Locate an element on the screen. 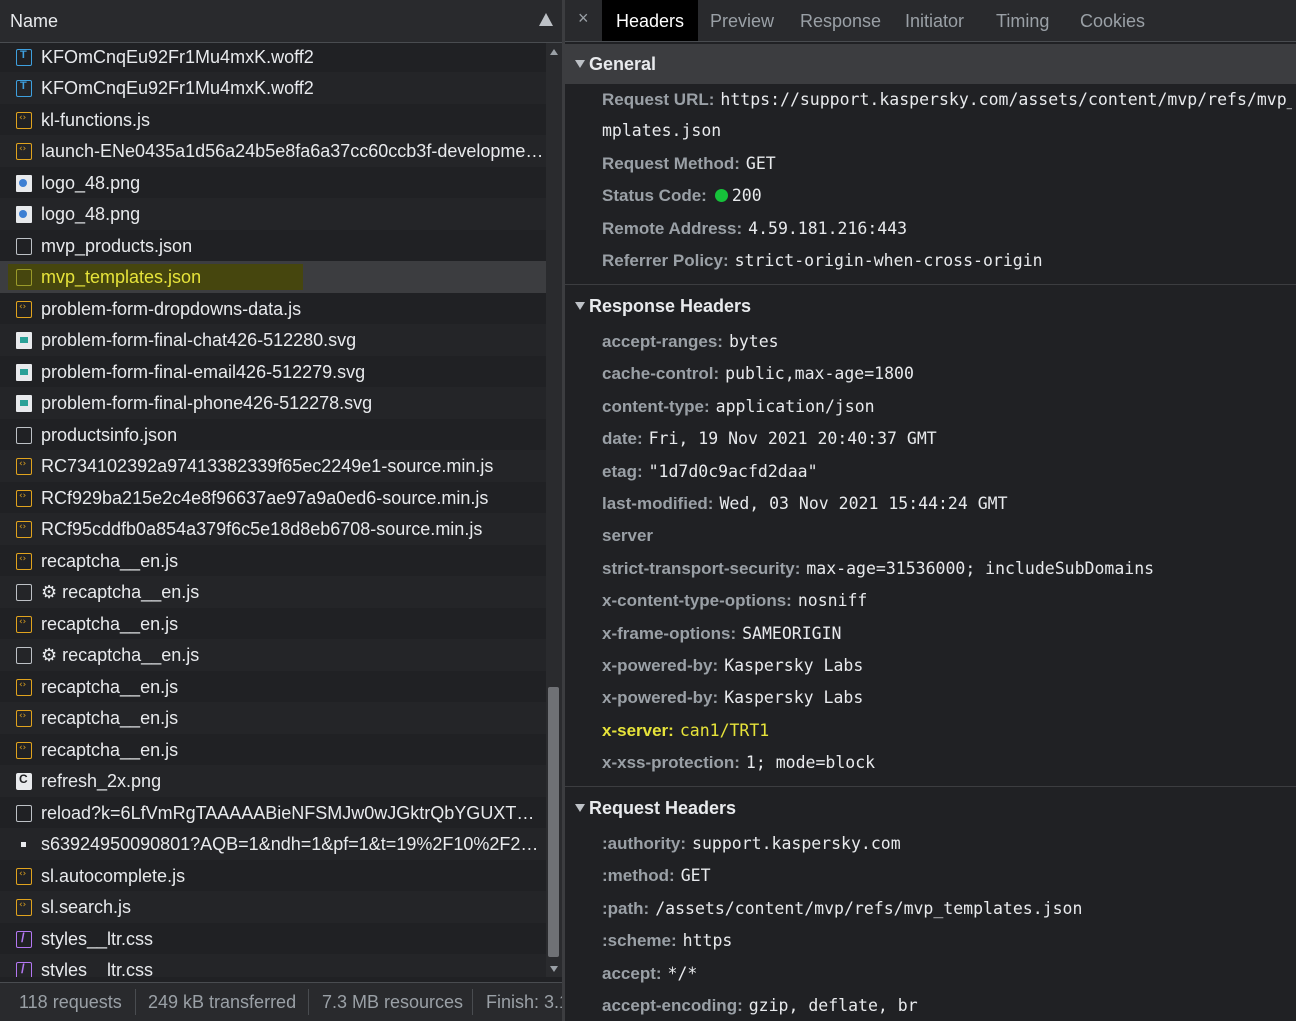 This screenshot has height=1021, width=1296. header-key: :path: is located at coordinates (626, 908).